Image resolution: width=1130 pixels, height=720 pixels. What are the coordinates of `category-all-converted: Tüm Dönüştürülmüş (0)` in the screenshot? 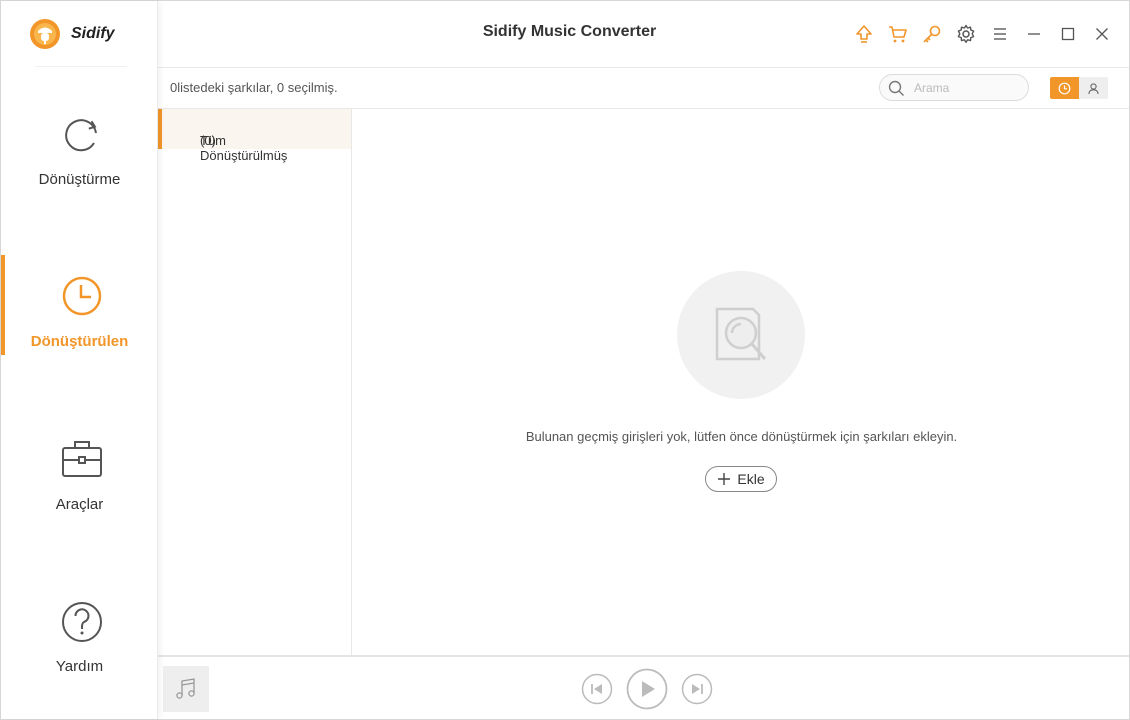 It's located at (254, 136).